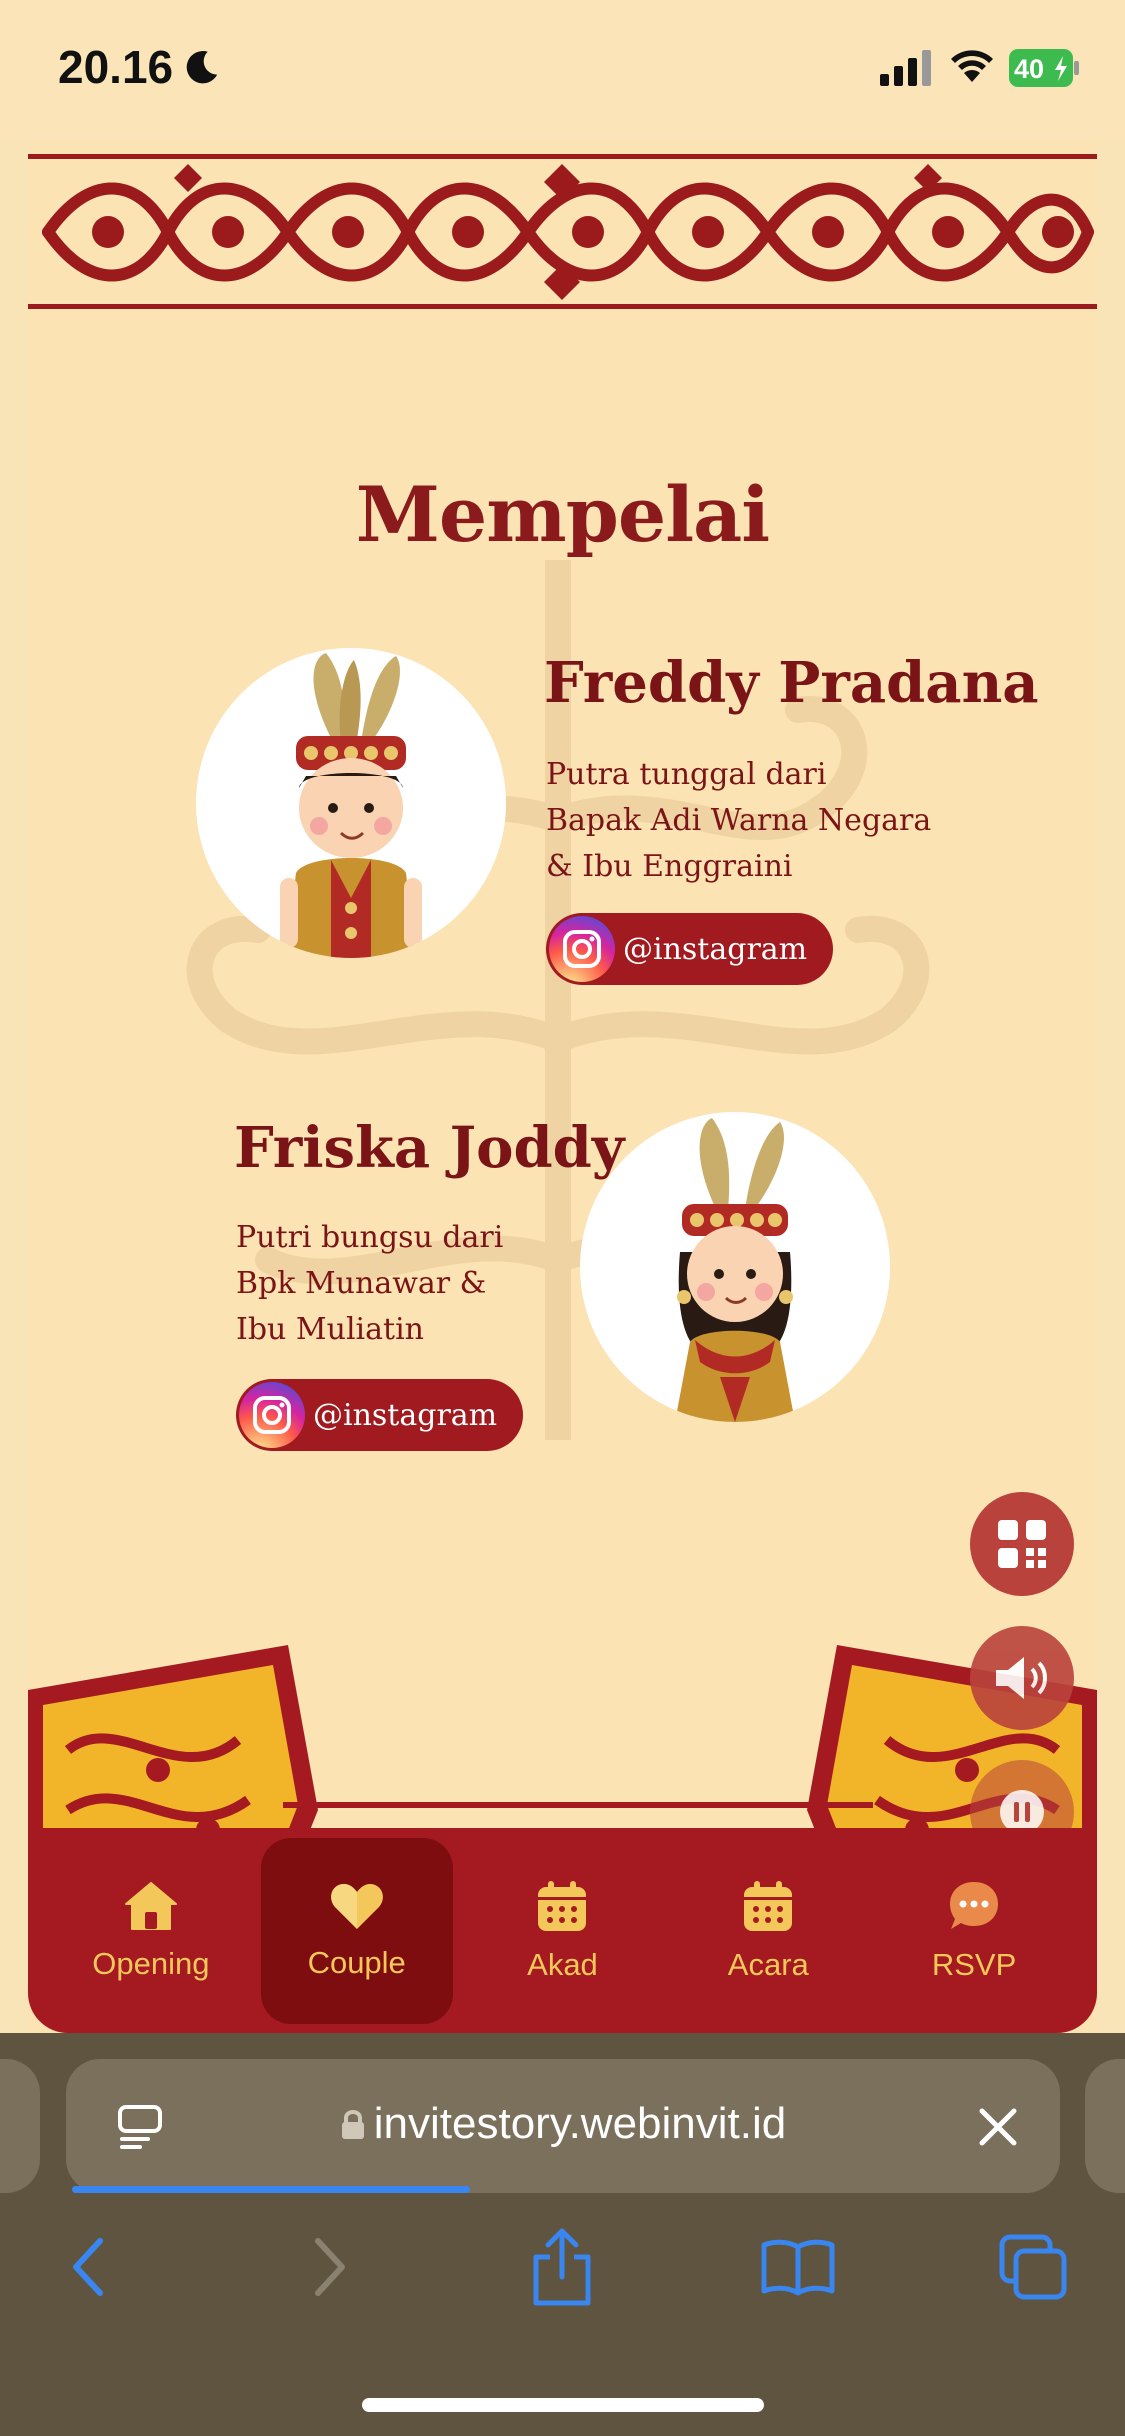 The height and width of the screenshot is (2436, 1125). I want to click on bride-instagram-button: @instagram, so click(380, 1415).